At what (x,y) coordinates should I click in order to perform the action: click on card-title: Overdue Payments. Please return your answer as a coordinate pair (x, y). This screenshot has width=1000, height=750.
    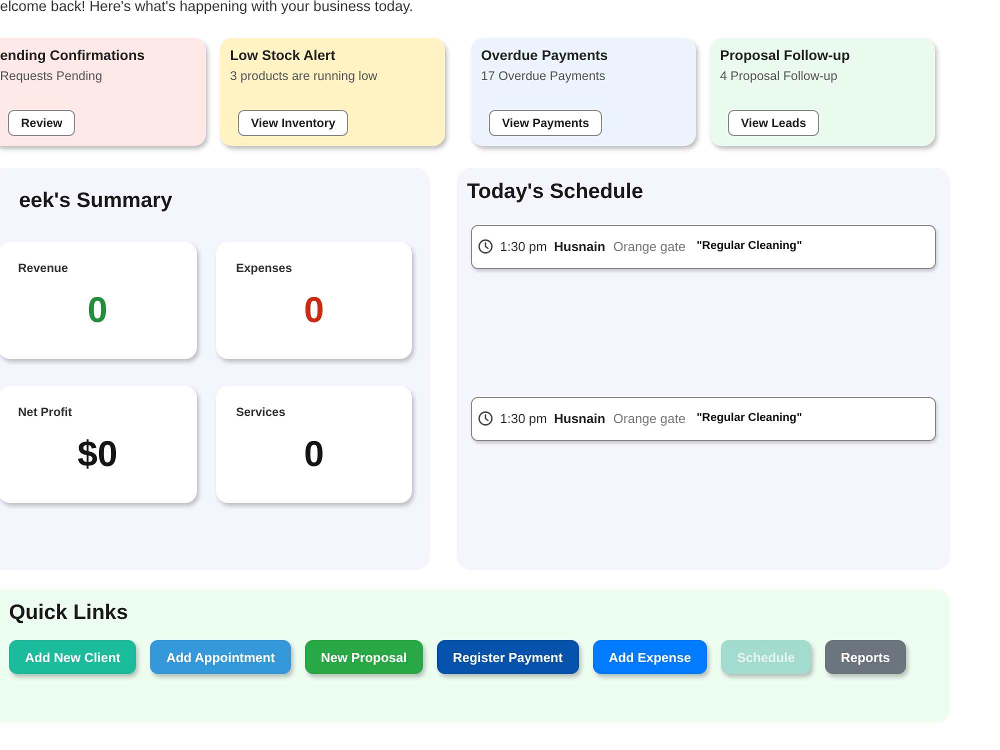
    Looking at the image, I should click on (544, 55).